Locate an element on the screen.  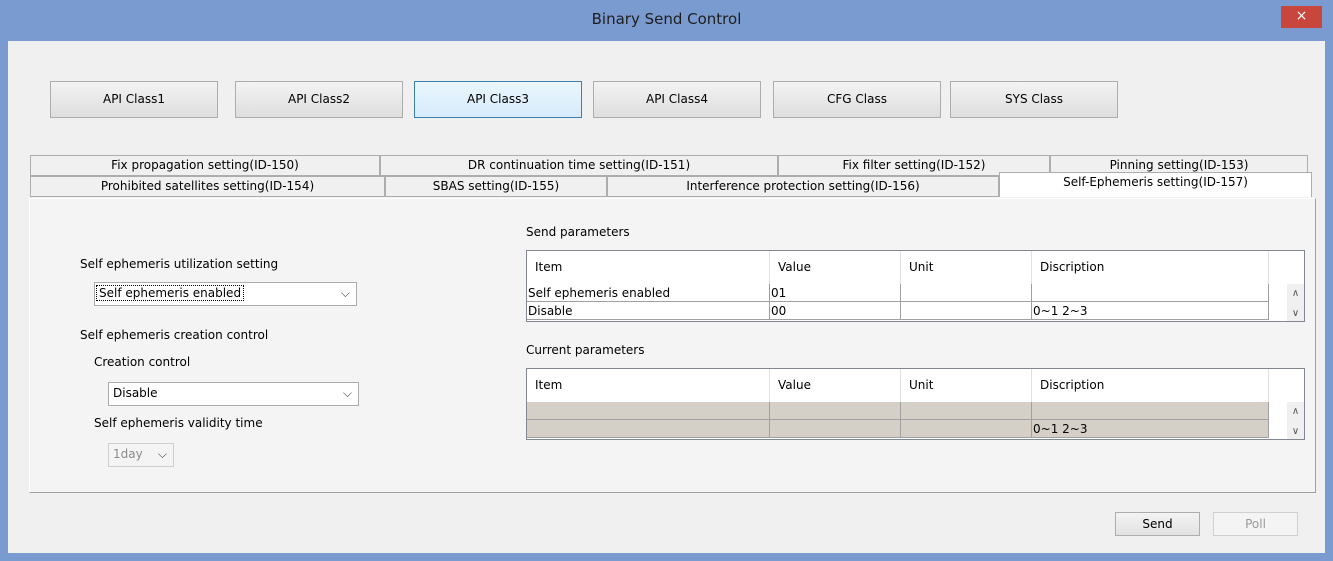
title-bar: Binary Send Control × is located at coordinates (666, 20).